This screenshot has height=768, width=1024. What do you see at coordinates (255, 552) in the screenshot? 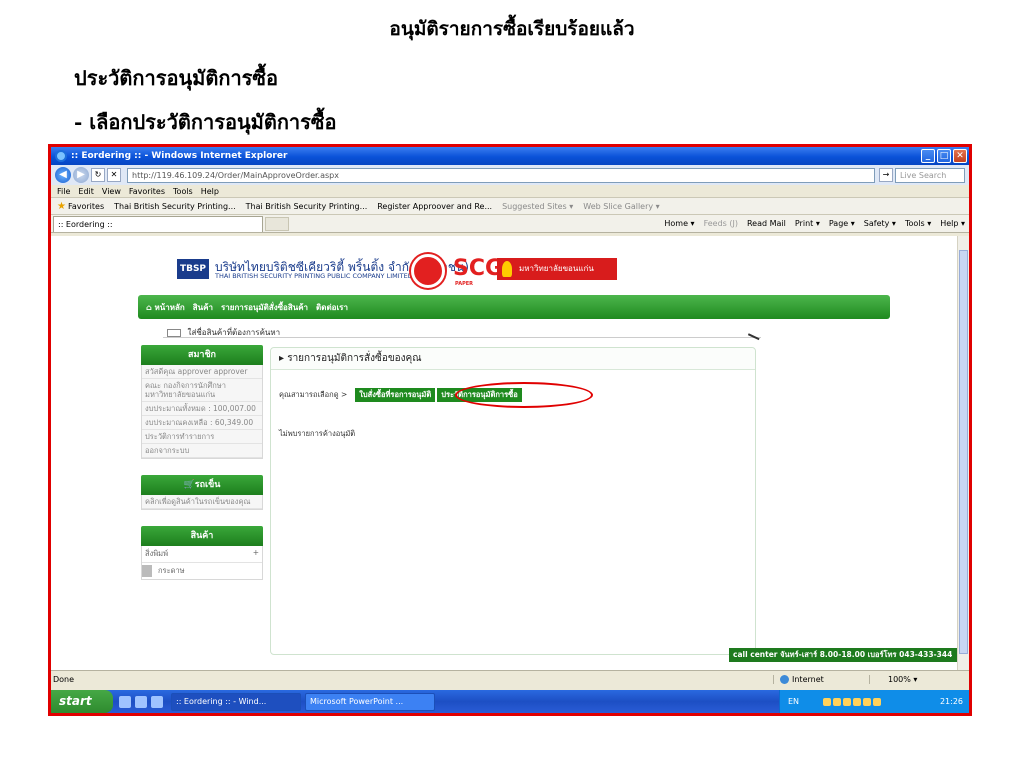
I see `expand-icon: +` at bounding box center [255, 552].